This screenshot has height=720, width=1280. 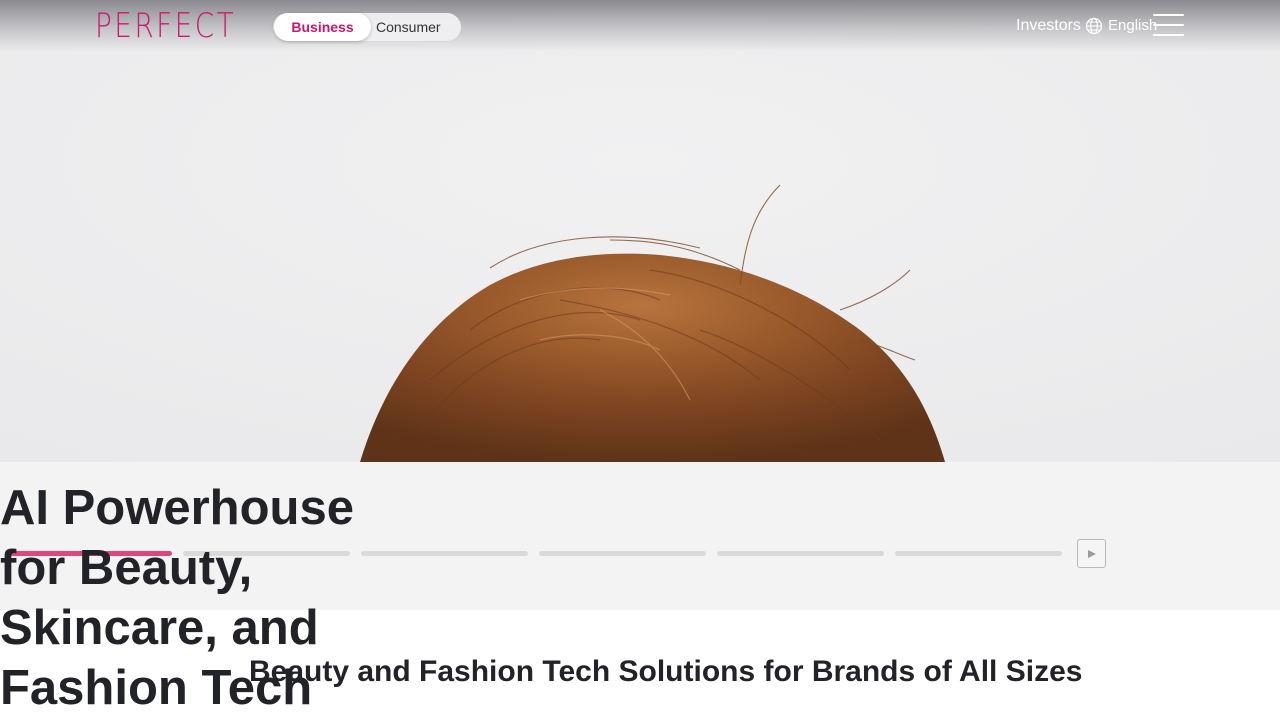 I want to click on globe-icon, so click(x=1094, y=26).